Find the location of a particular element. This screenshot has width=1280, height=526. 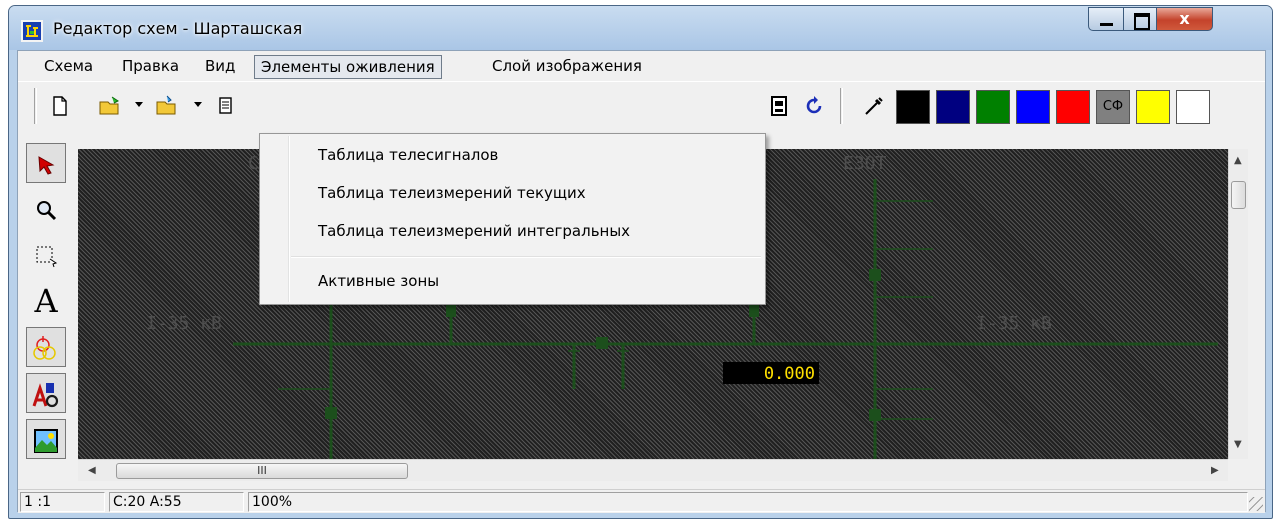

color-swatch-navy is located at coordinates (953, 107).